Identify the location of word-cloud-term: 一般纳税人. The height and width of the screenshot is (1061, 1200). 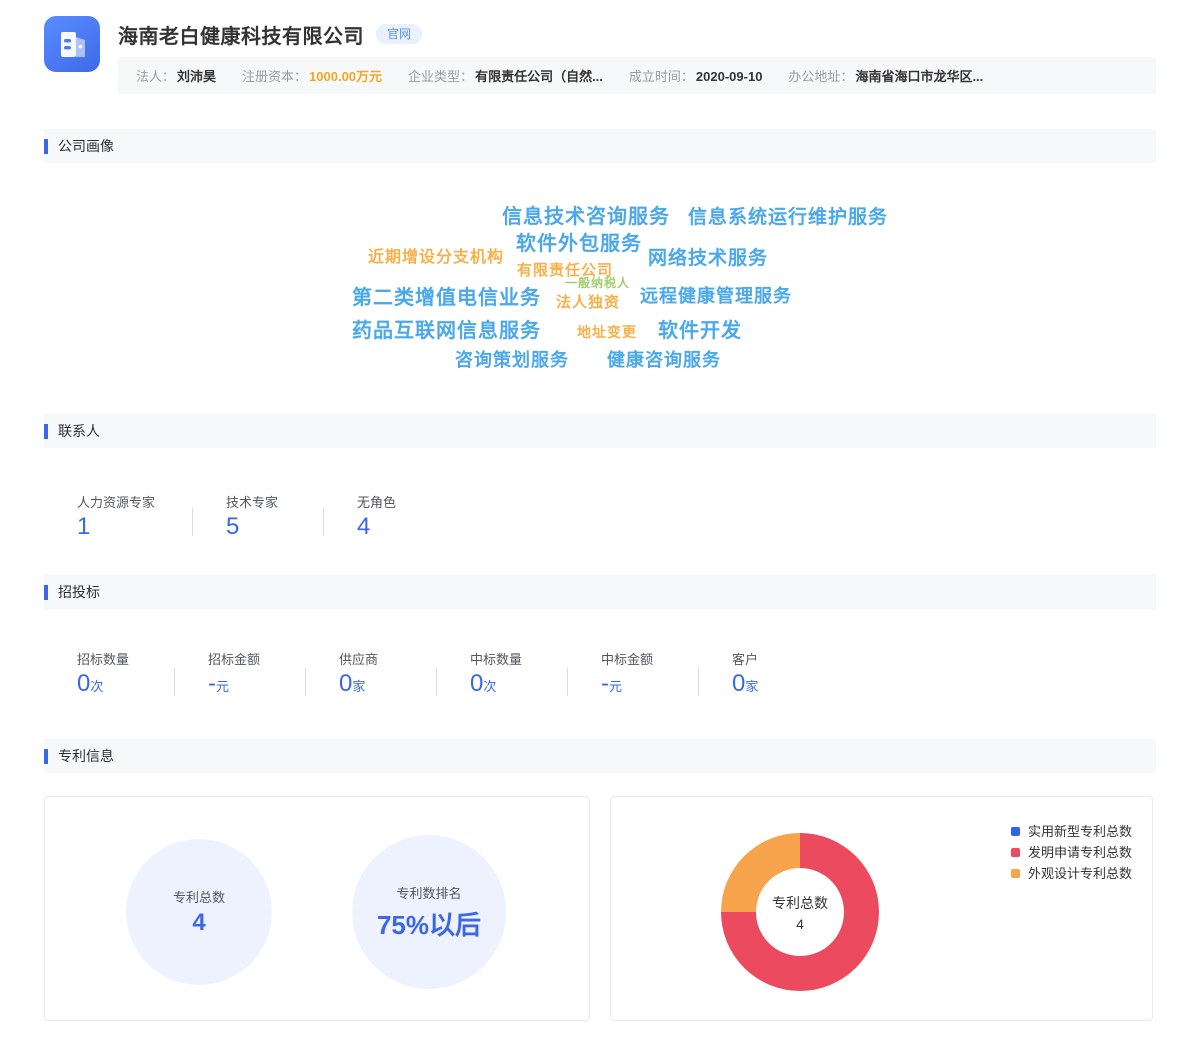
(598, 283).